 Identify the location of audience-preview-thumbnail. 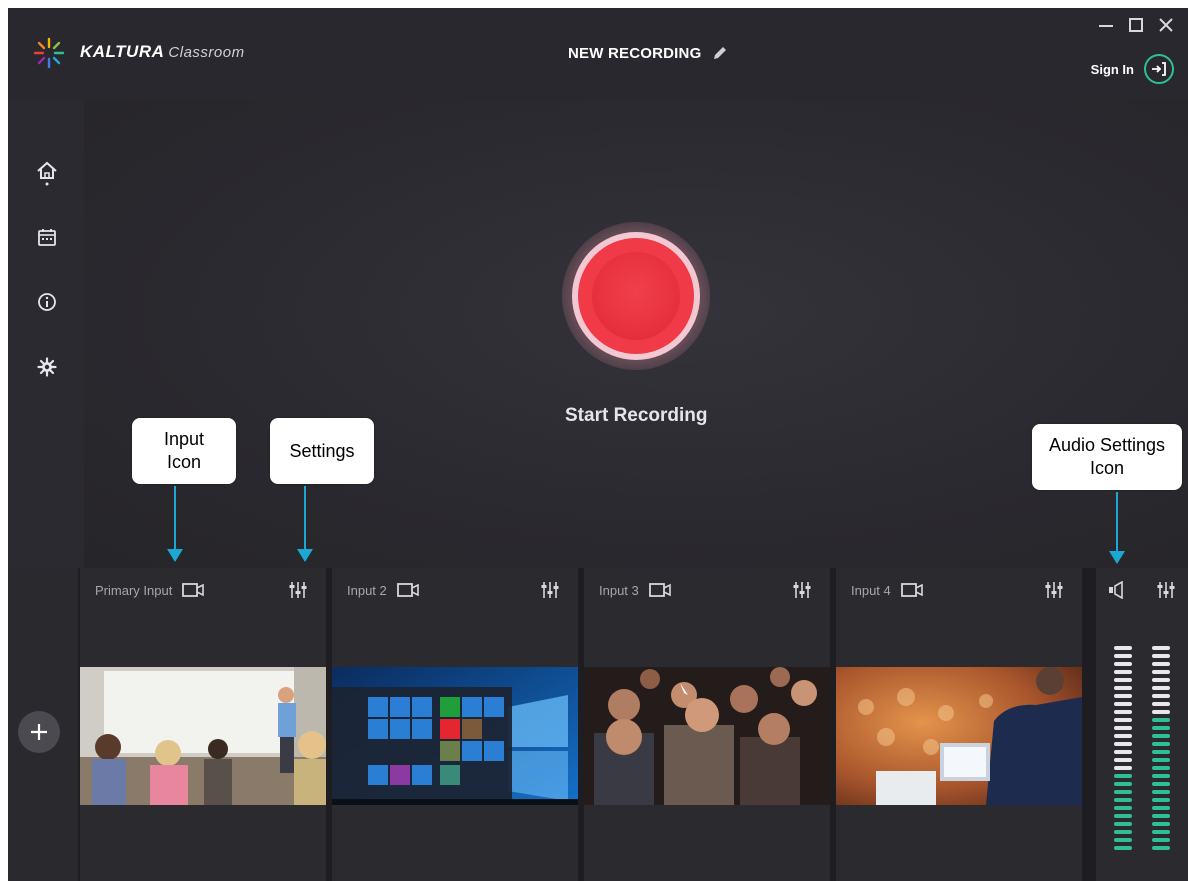
(707, 736).